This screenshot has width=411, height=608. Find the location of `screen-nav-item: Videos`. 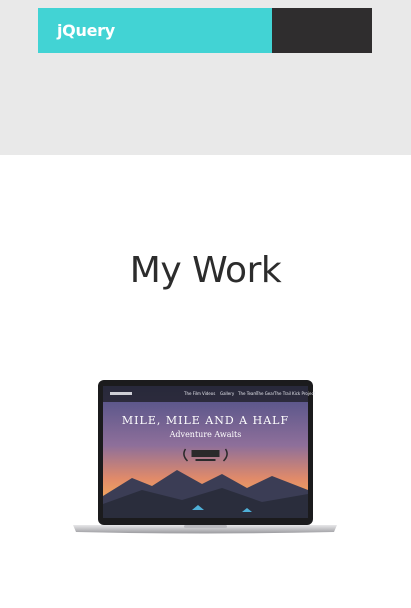

screen-nav-item: Videos is located at coordinates (208, 393).